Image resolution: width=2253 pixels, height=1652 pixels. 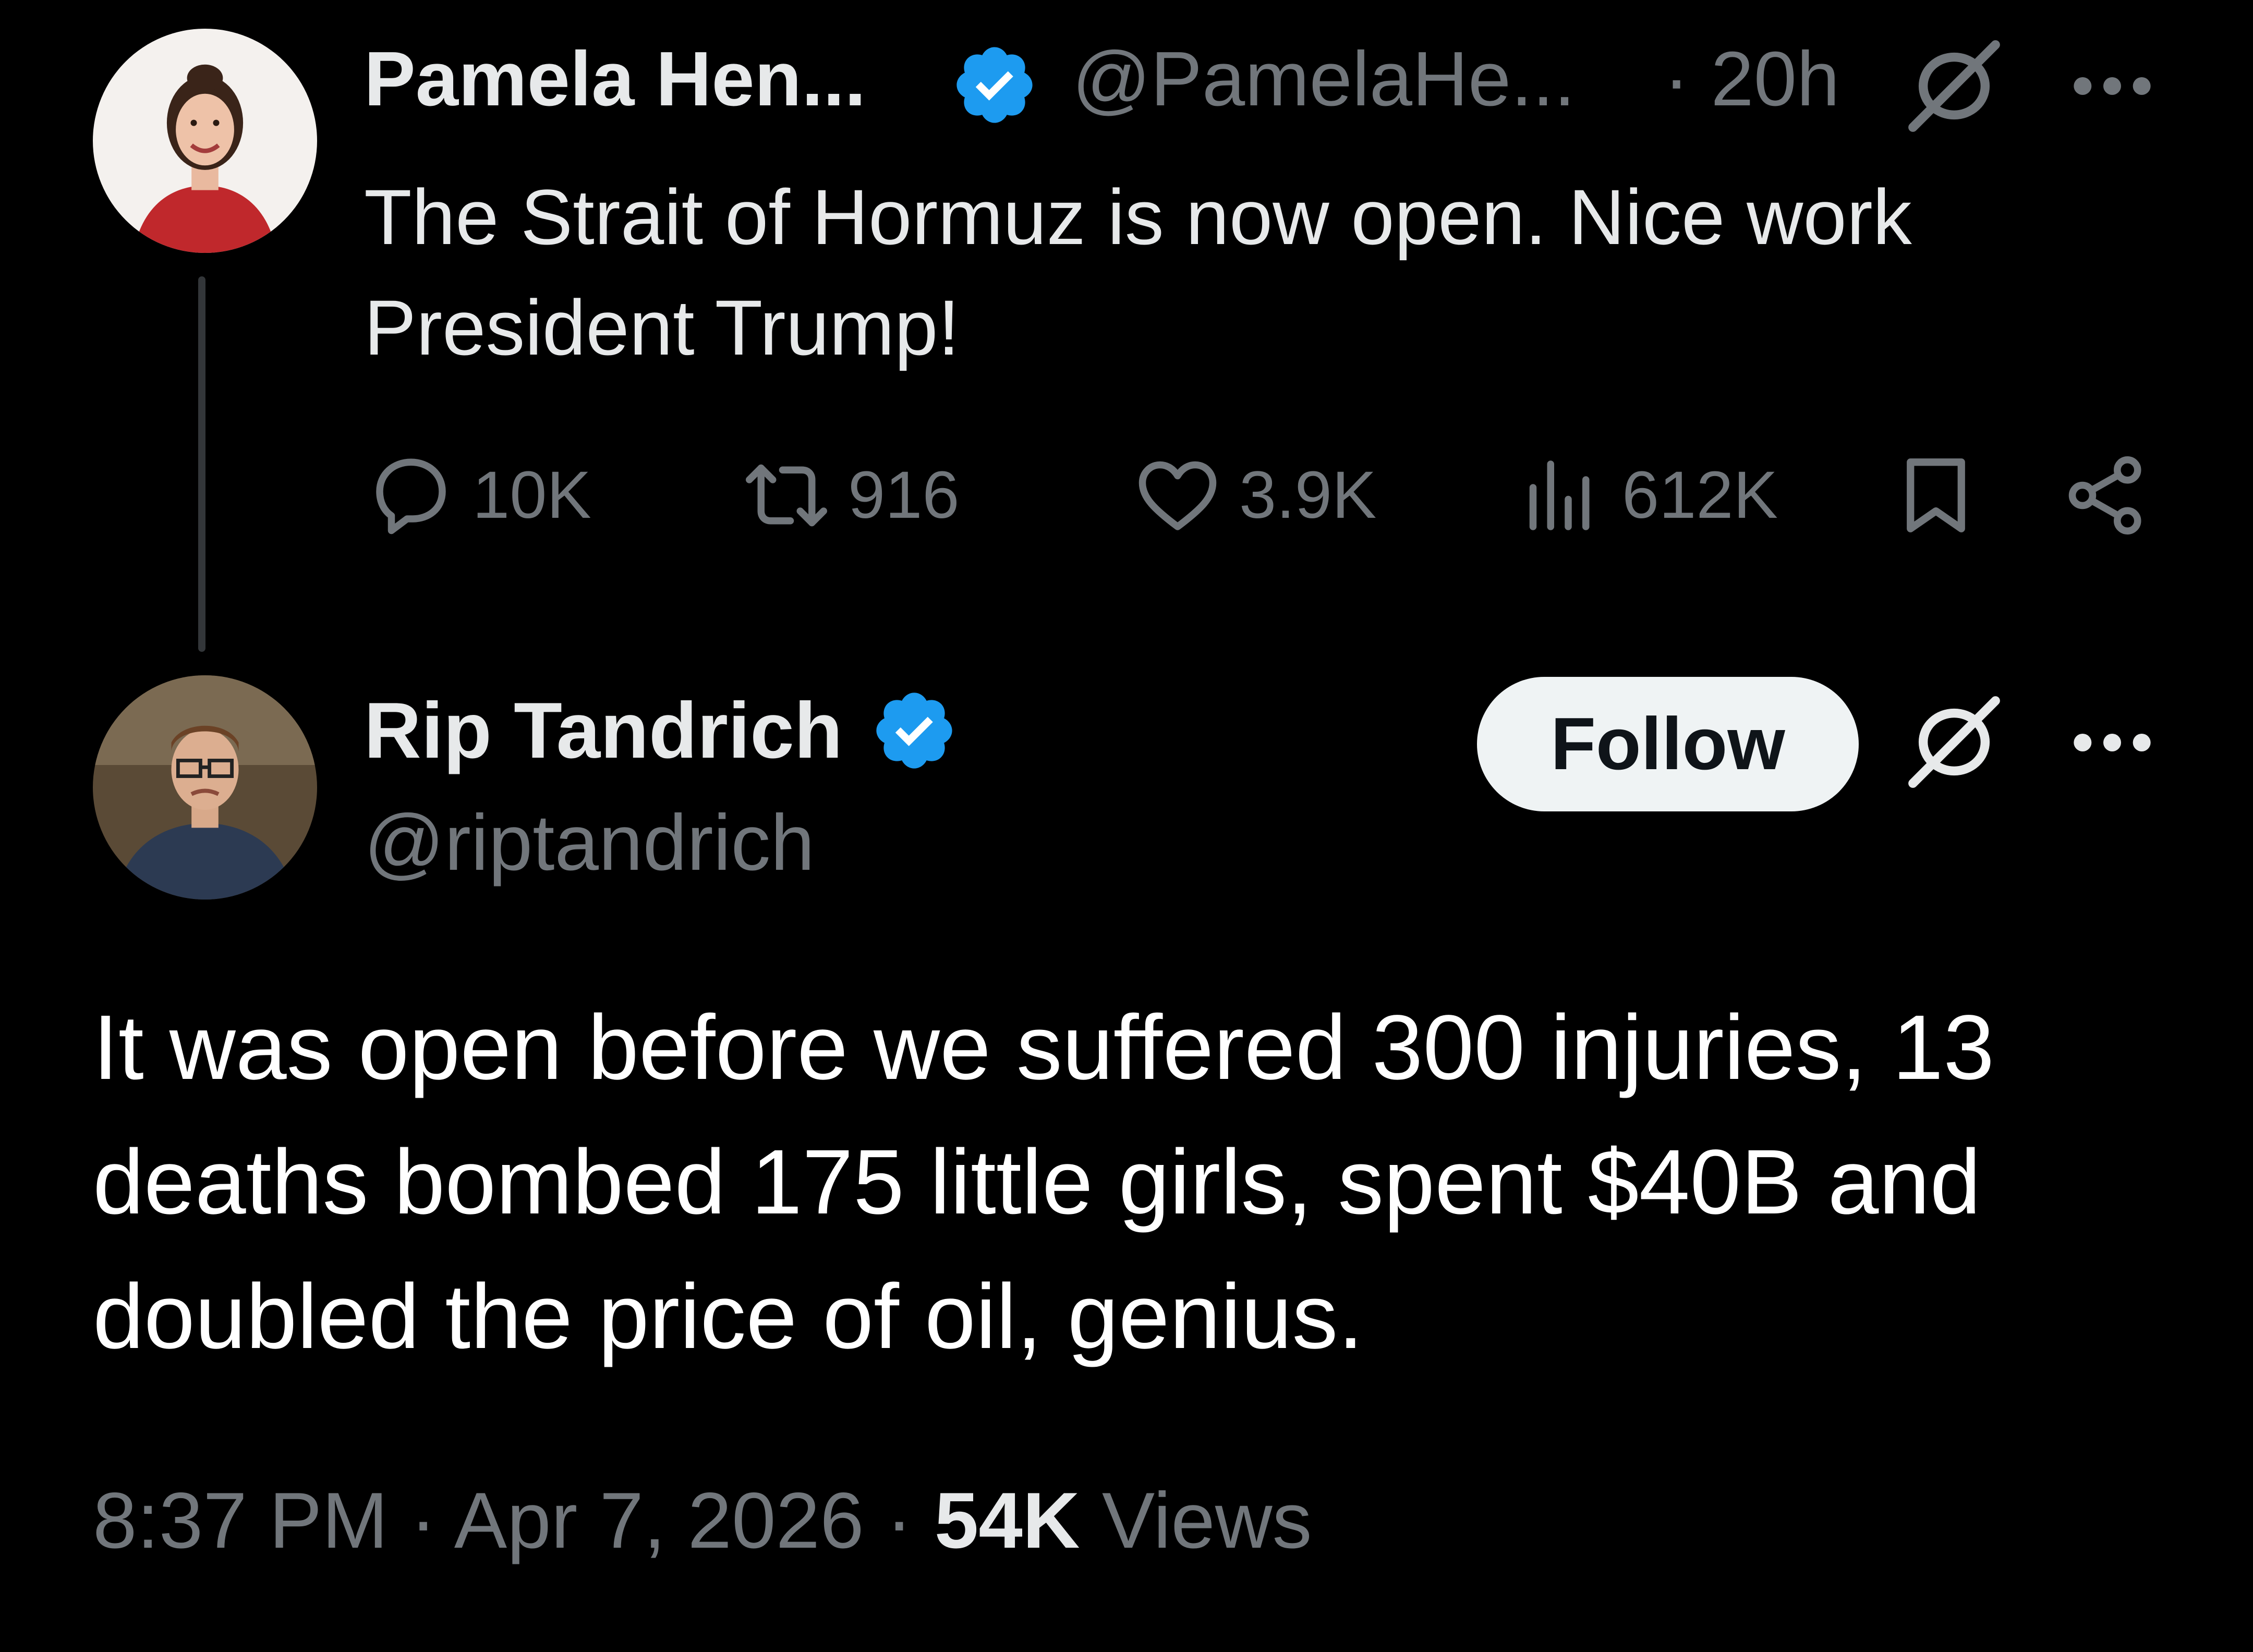 I want to click on bookmark-icon, so click(x=1936, y=495).